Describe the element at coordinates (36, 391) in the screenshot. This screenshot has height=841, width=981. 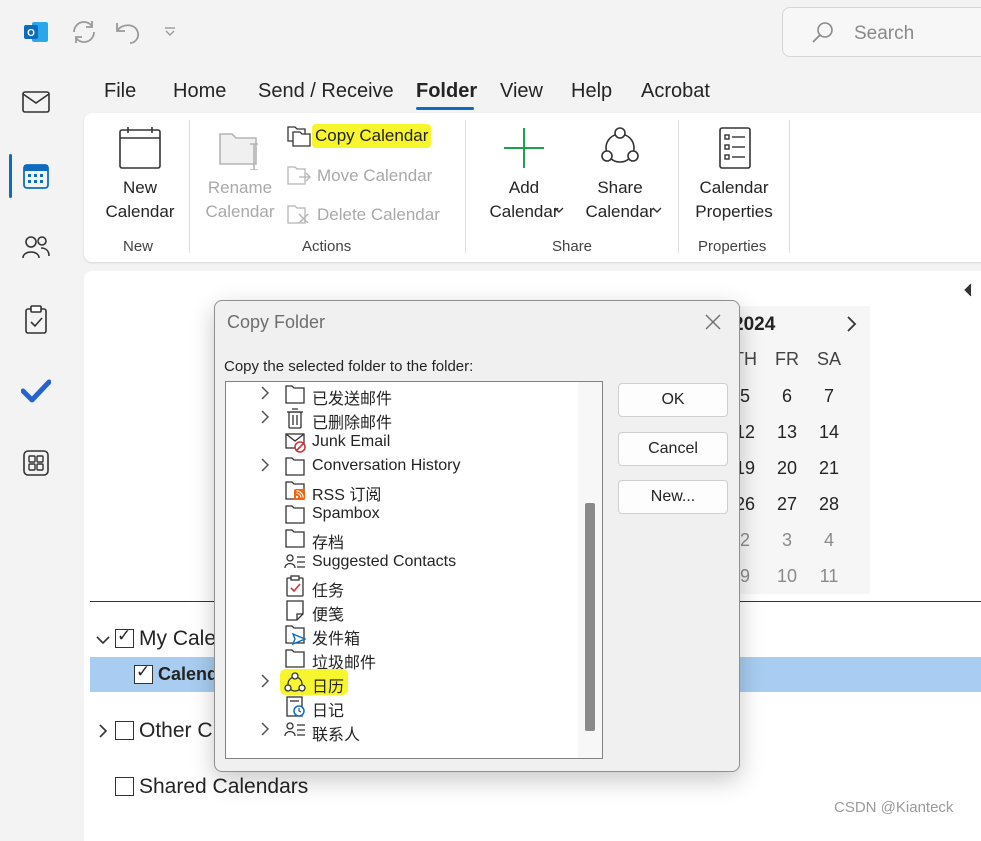
I see `todo-check-icon` at that location.